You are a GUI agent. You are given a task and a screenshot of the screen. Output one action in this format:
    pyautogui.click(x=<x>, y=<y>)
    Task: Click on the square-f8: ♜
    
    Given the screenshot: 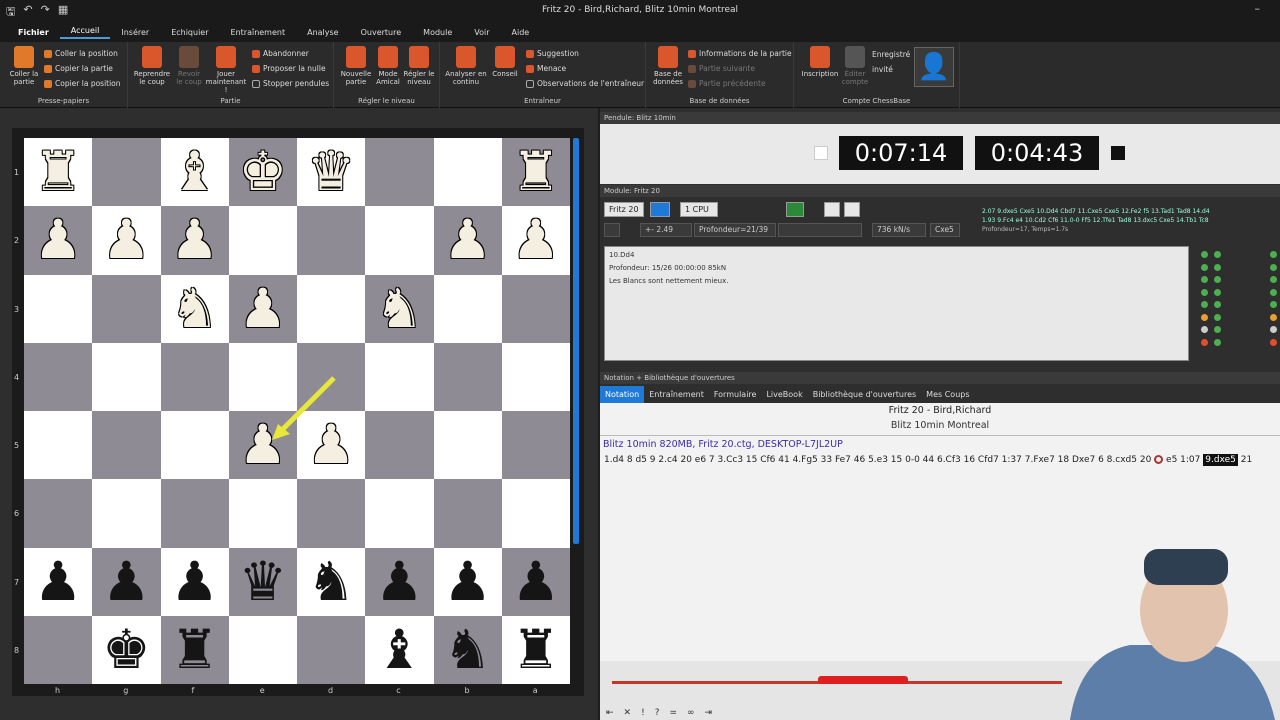 What is the action you would take?
    pyautogui.click(x=194, y=649)
    